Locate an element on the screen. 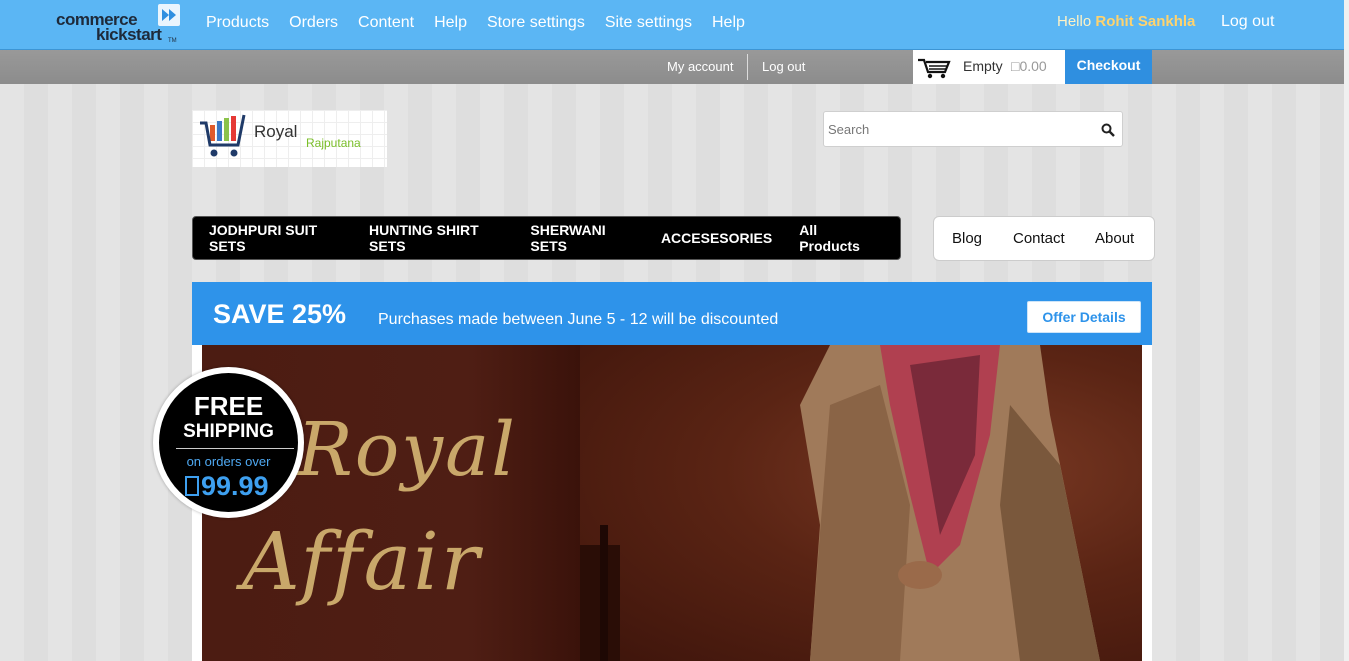 This screenshot has width=1349, height=661. badge-subtitle: on orders over is located at coordinates (228, 461).